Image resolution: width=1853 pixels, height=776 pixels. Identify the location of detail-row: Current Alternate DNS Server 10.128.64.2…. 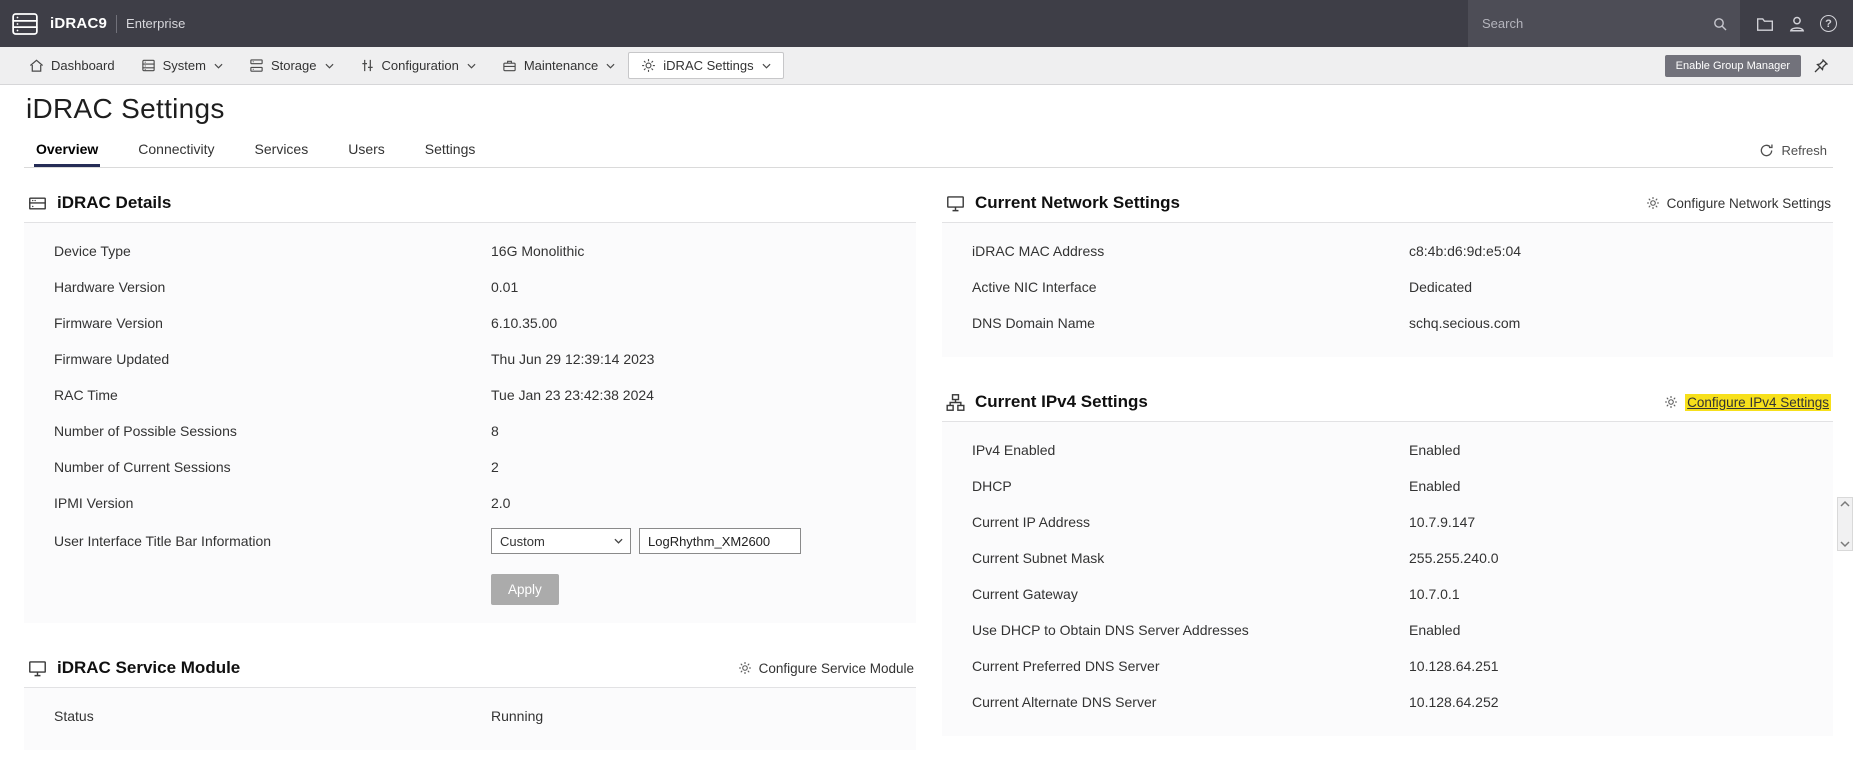
(1387, 702).